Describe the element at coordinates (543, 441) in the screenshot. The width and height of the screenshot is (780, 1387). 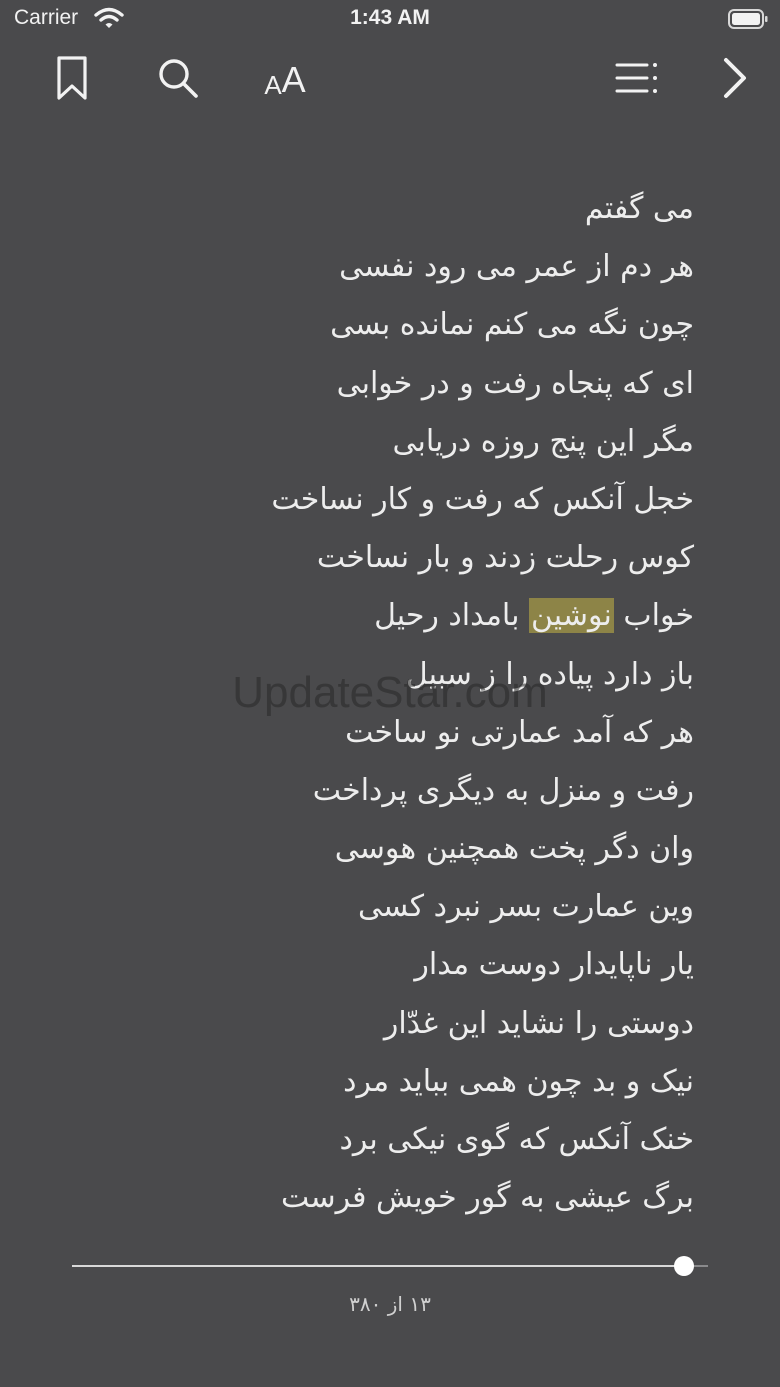
I see `poem-line: مگر این پنج روزه دریابی` at that location.